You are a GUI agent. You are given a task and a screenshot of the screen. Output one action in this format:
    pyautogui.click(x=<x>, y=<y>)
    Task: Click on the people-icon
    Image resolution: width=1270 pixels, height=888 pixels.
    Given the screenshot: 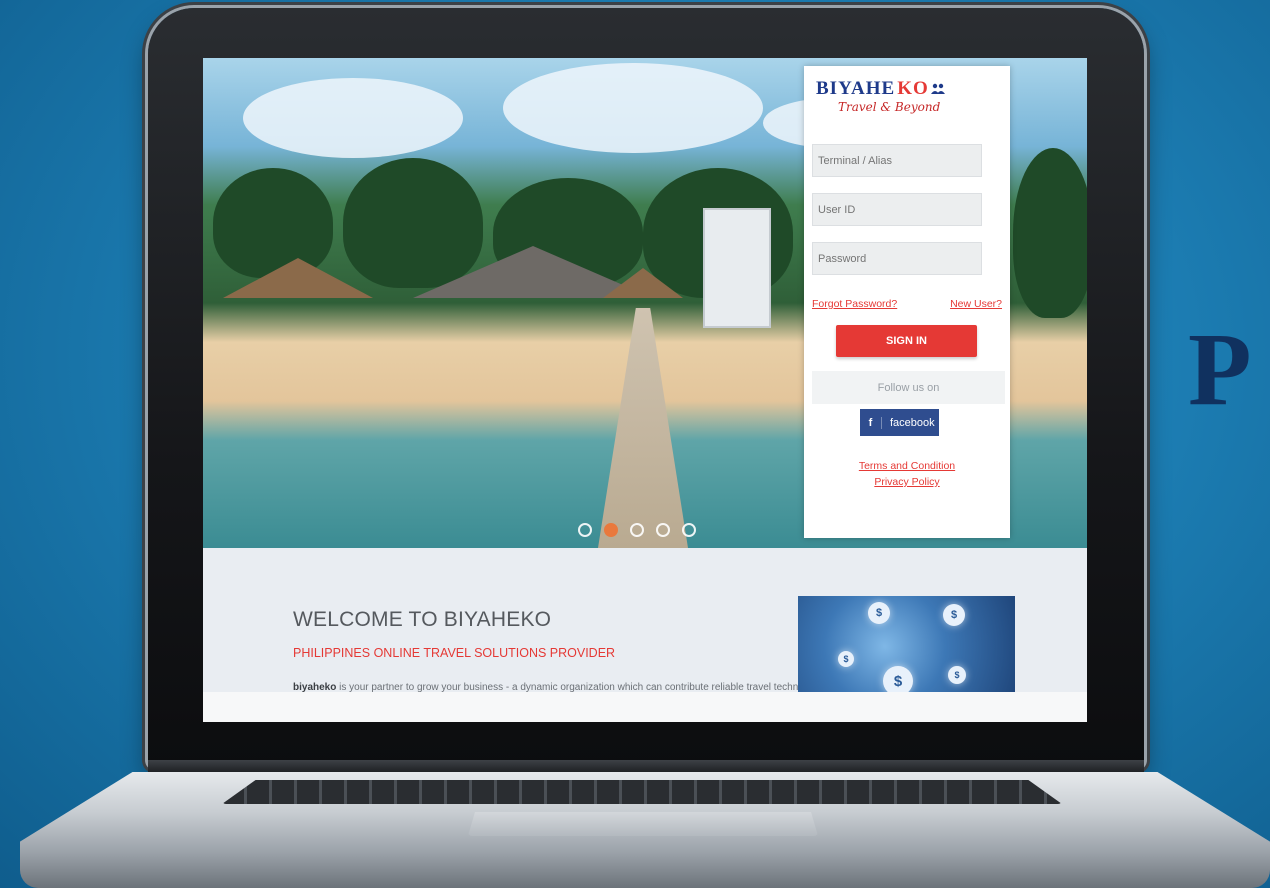 What is the action you would take?
    pyautogui.click(x=937, y=88)
    